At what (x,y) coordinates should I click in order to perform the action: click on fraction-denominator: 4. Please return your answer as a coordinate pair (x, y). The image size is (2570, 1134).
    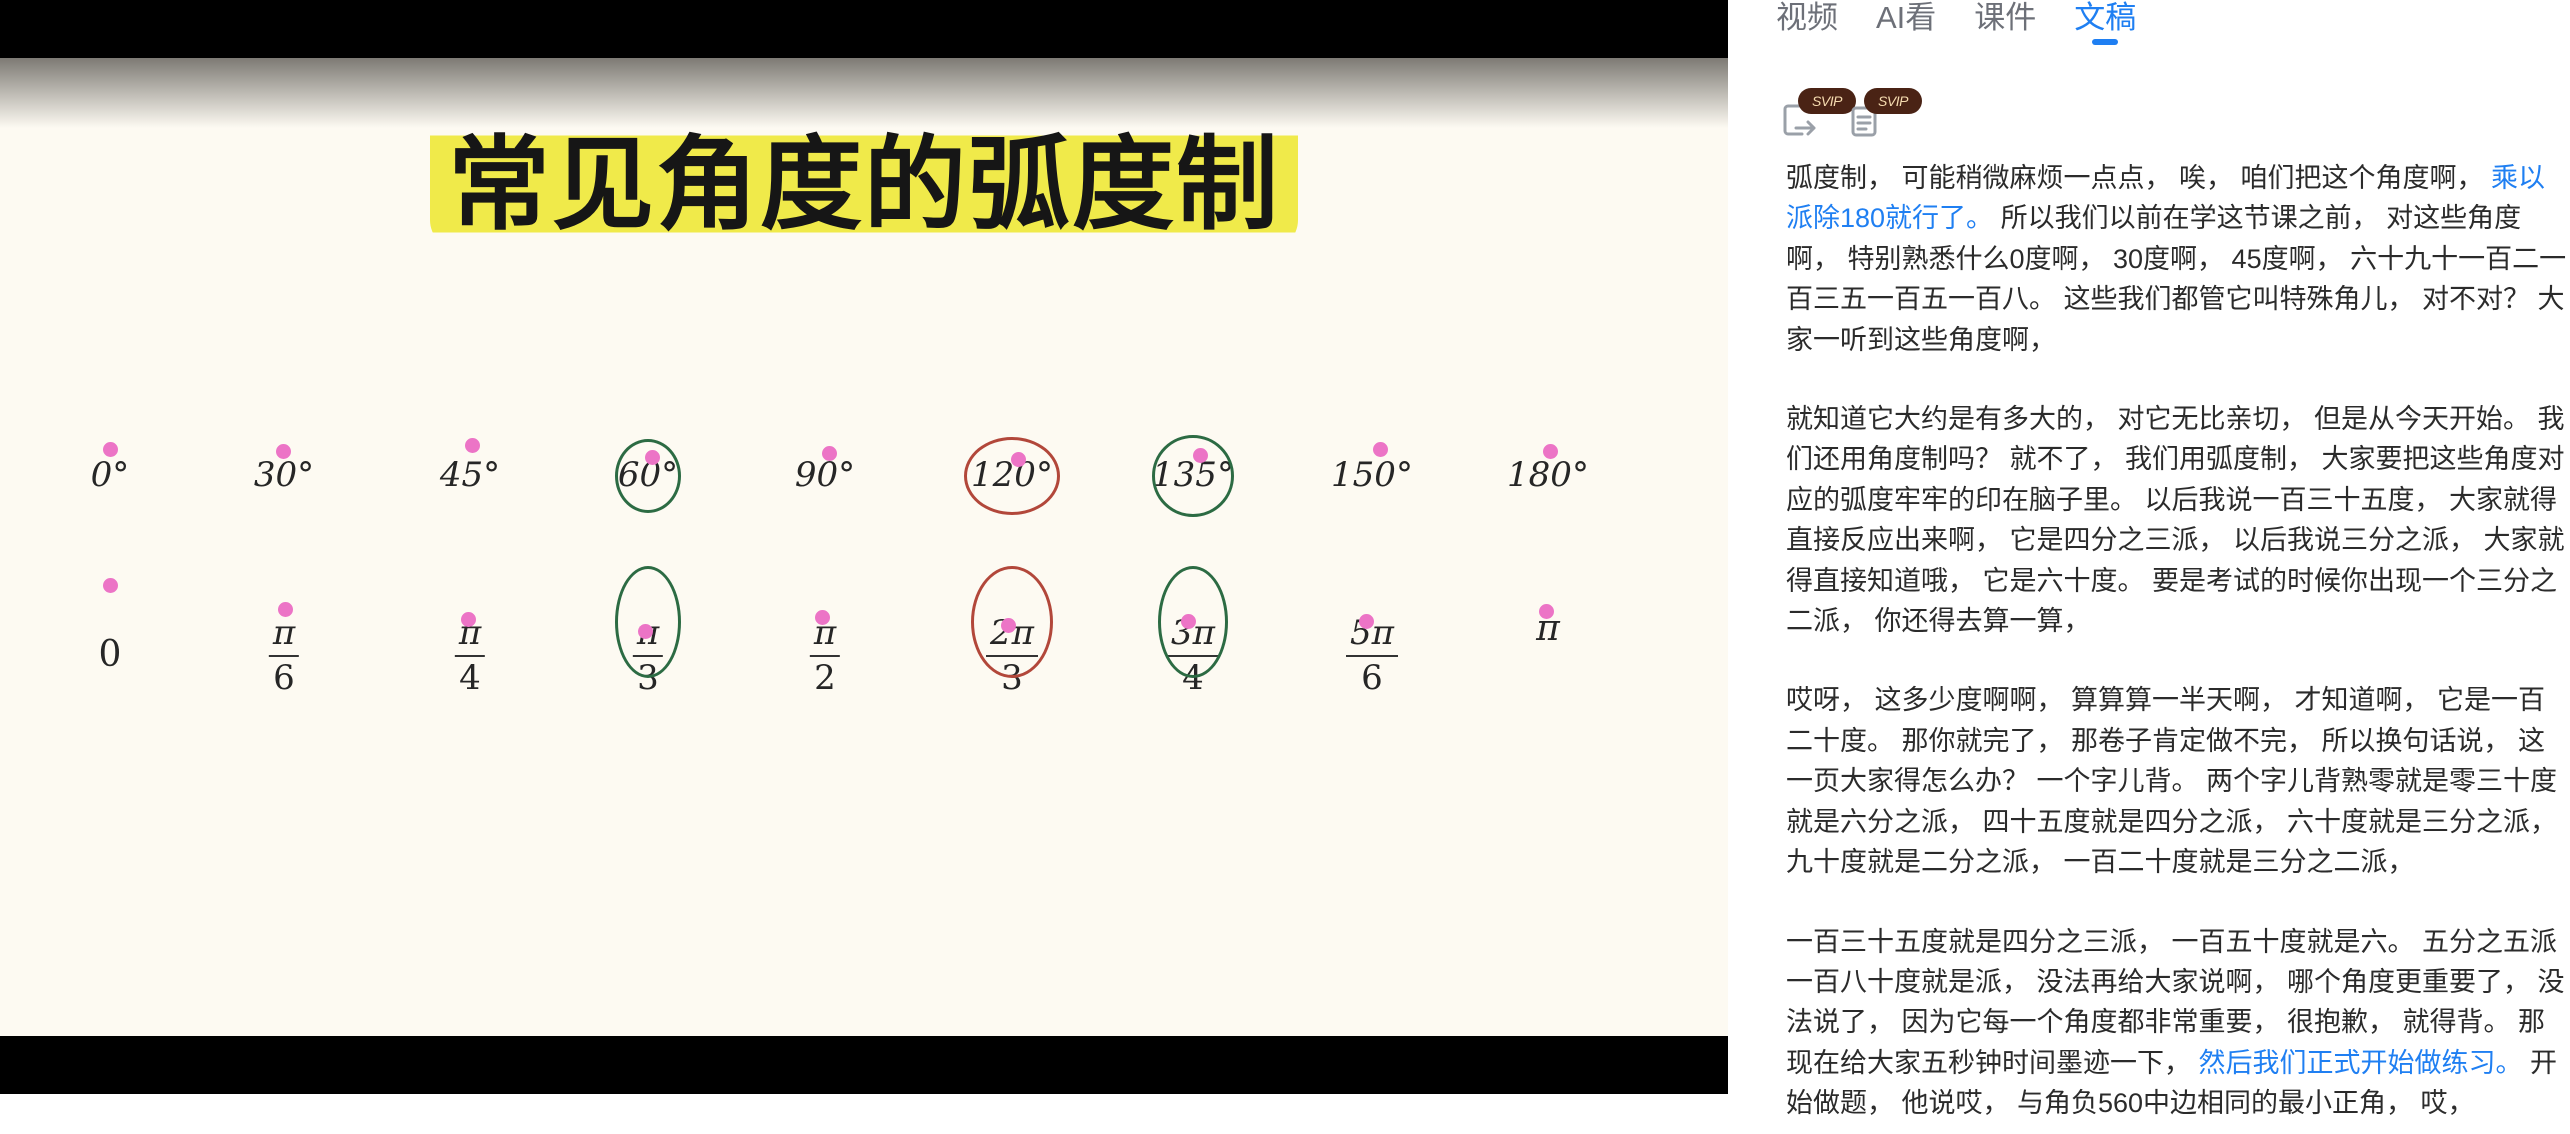
    Looking at the image, I should click on (470, 678).